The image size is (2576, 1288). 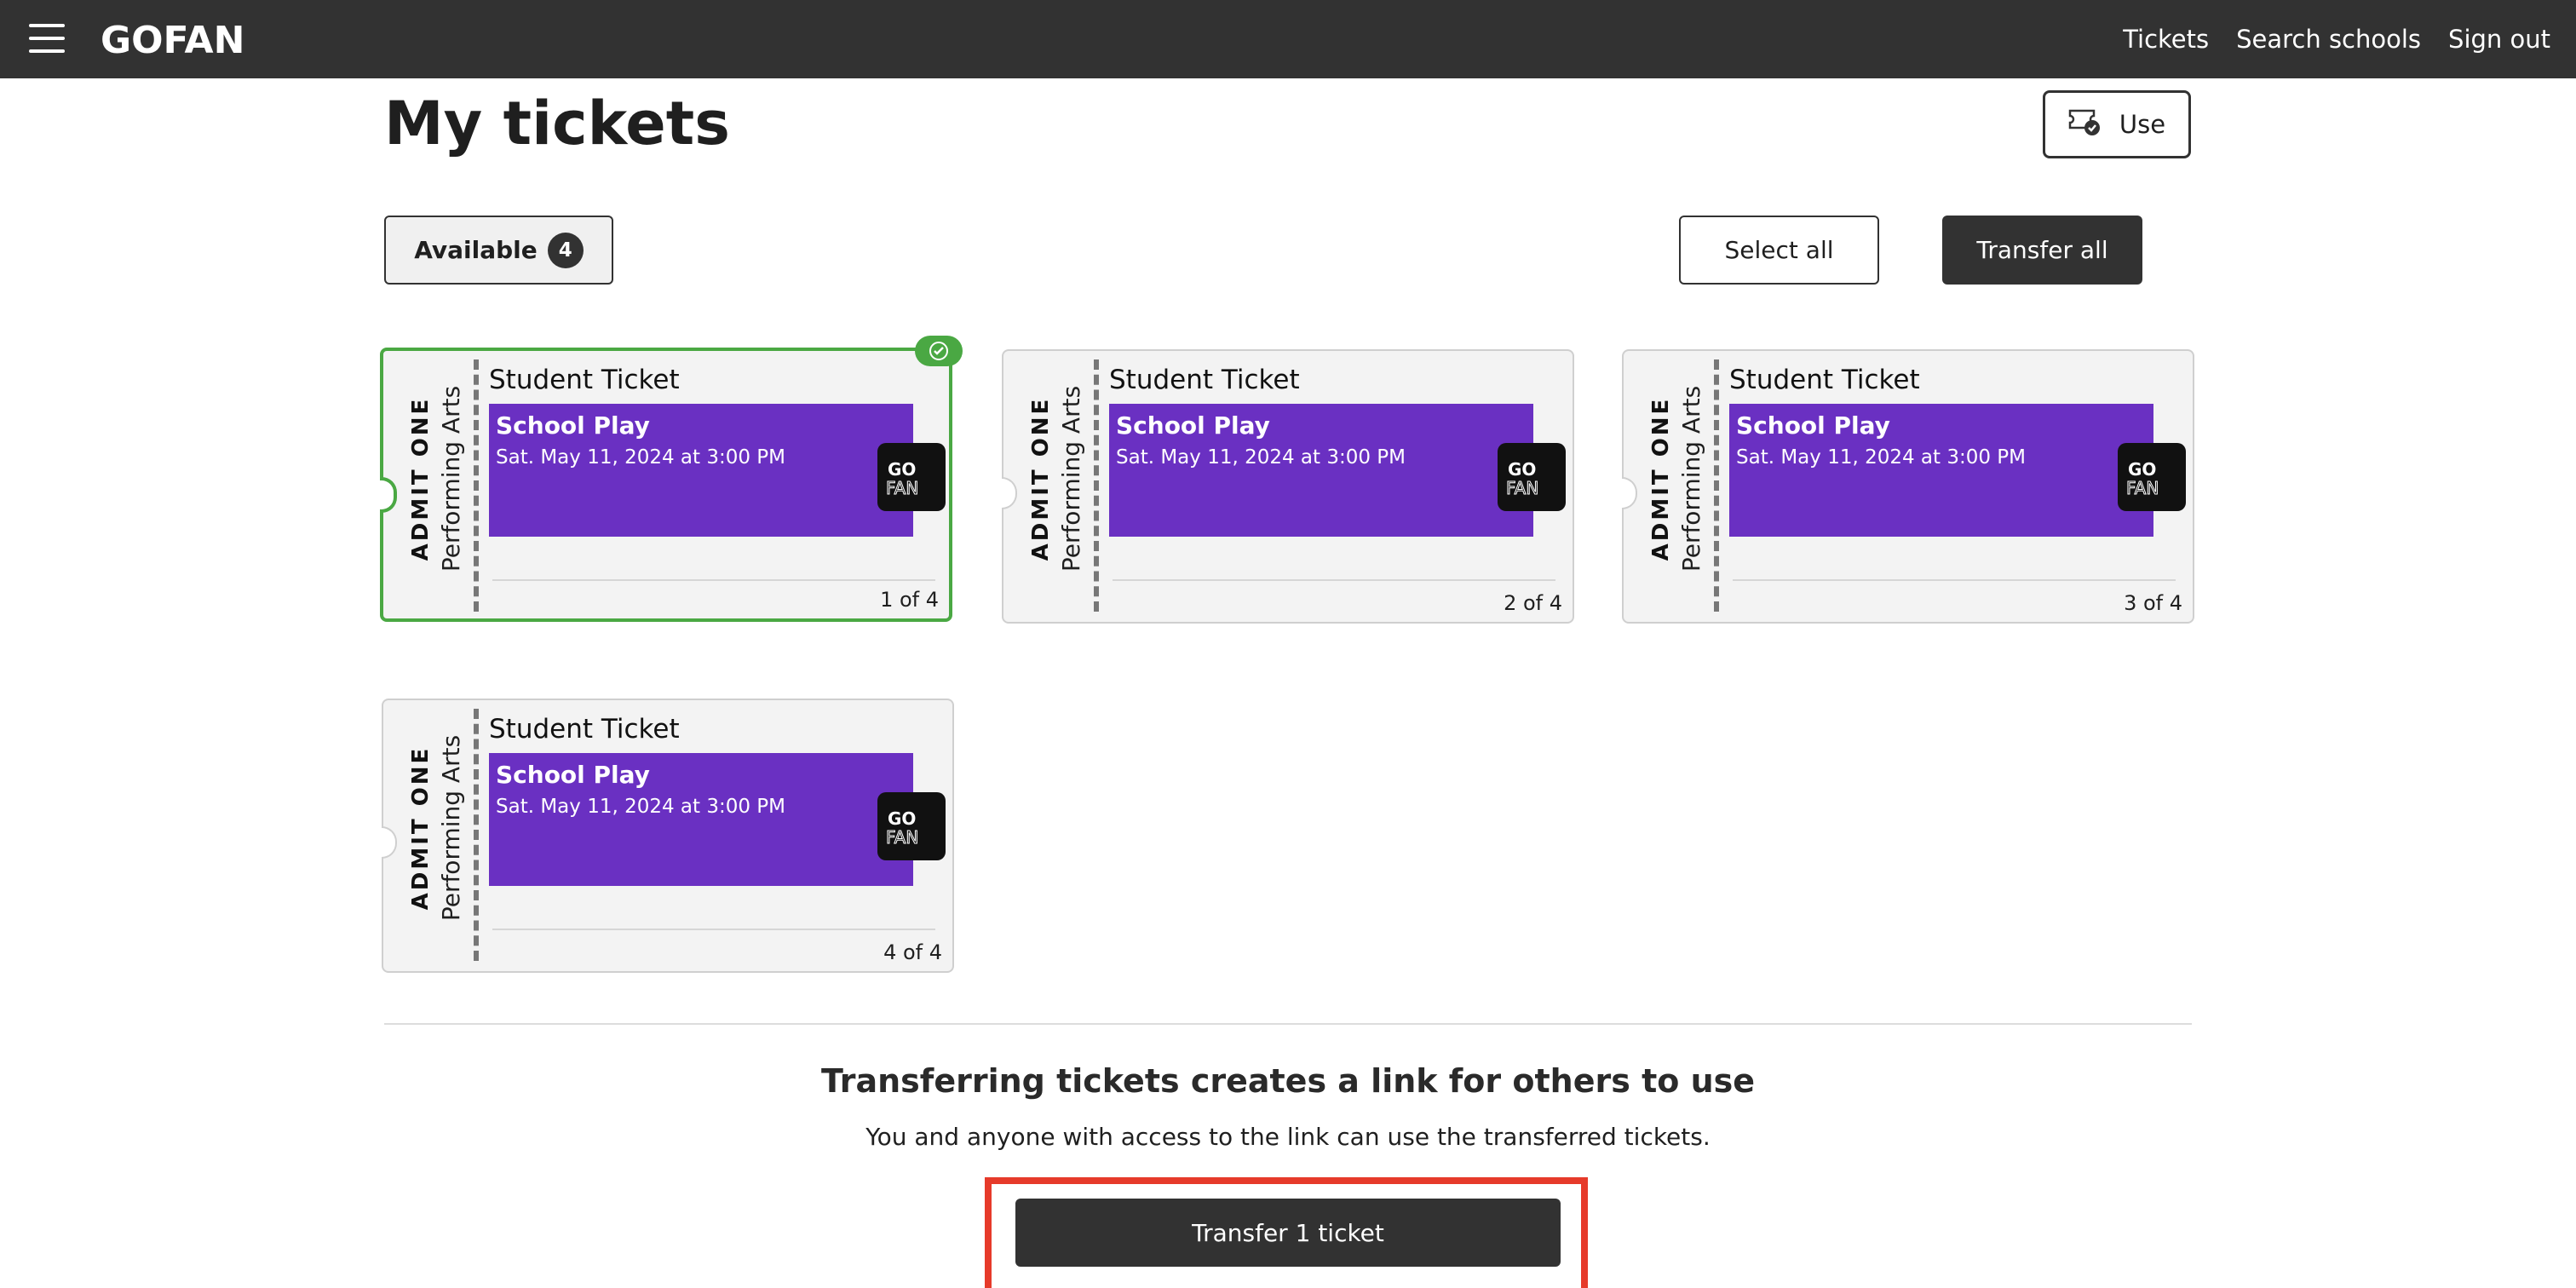 I want to click on use-button: Use, so click(x=2117, y=124).